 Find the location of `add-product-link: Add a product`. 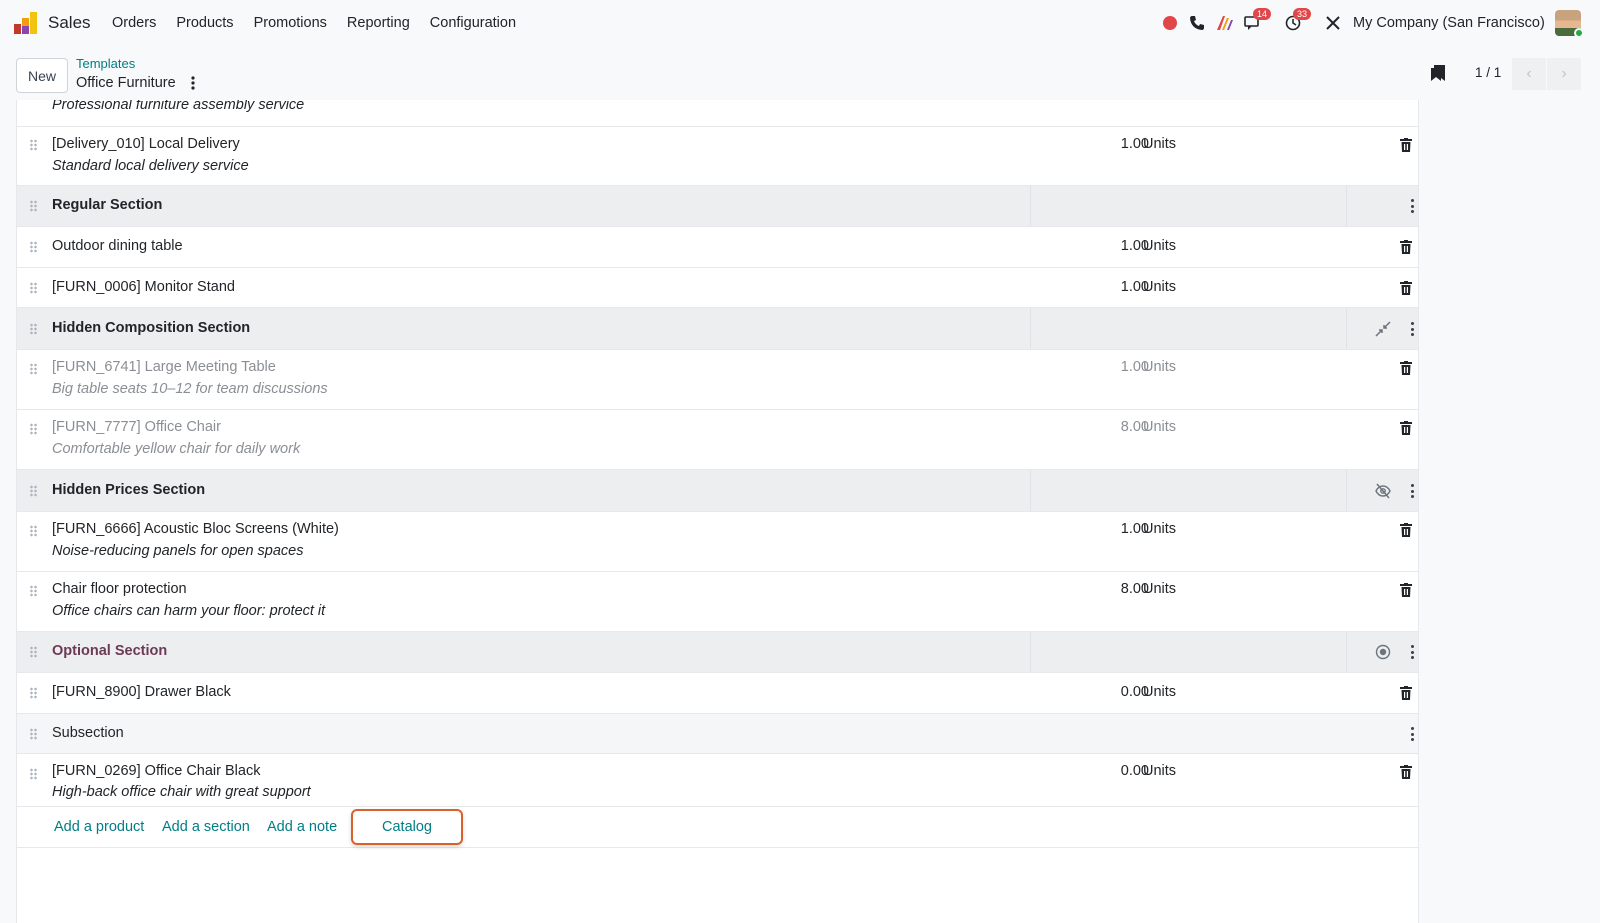

add-product-link: Add a product is located at coordinates (99, 827).